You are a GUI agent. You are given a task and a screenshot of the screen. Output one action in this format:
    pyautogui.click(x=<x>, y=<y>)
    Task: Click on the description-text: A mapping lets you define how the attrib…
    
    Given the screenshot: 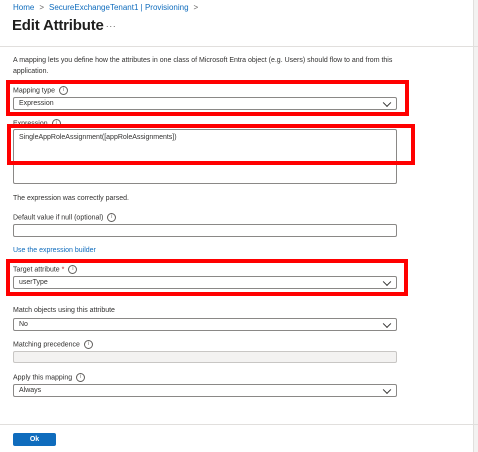 What is the action you would take?
    pyautogui.click(x=203, y=66)
    